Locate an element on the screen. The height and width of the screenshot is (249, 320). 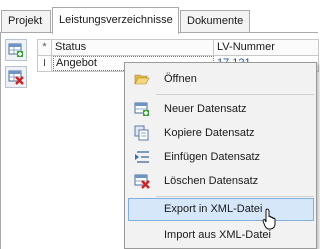
menu-item-label: Neuer Datensatz is located at coordinates (205, 109).